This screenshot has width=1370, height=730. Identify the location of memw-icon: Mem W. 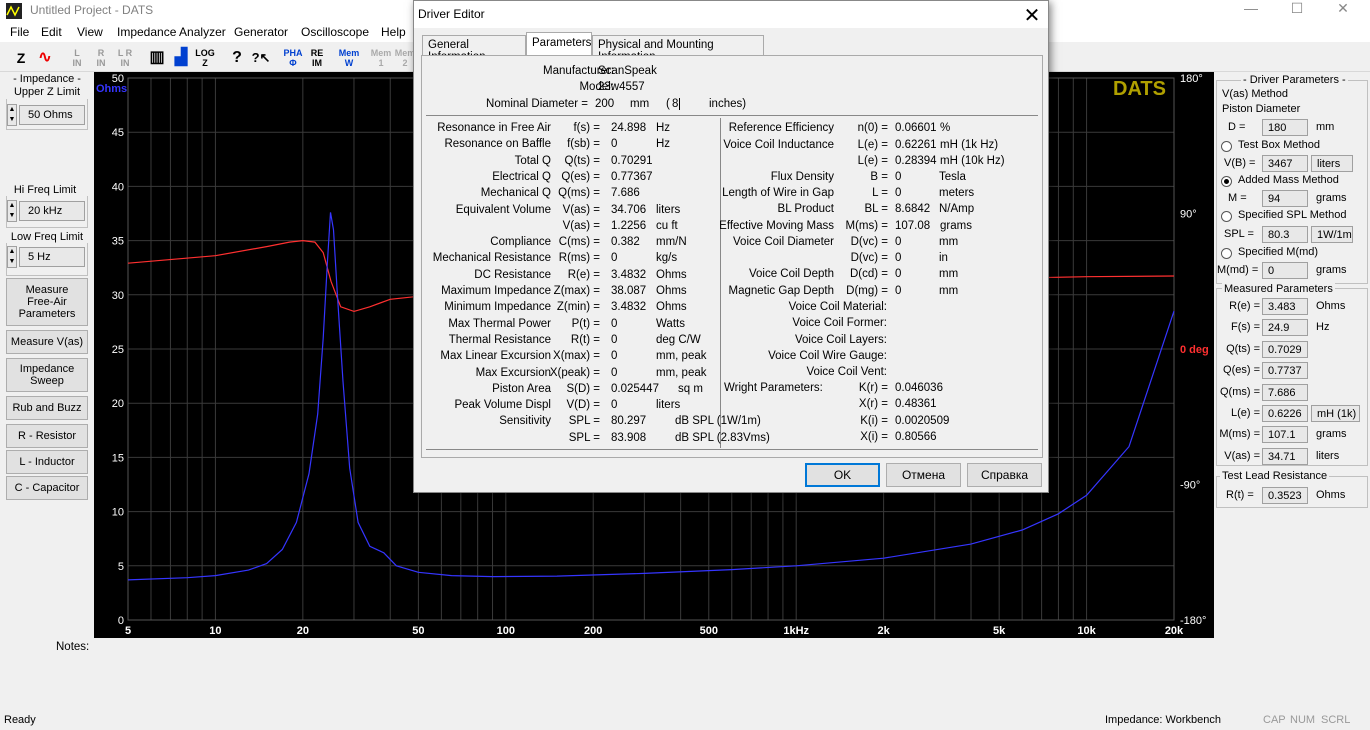
(349, 59).